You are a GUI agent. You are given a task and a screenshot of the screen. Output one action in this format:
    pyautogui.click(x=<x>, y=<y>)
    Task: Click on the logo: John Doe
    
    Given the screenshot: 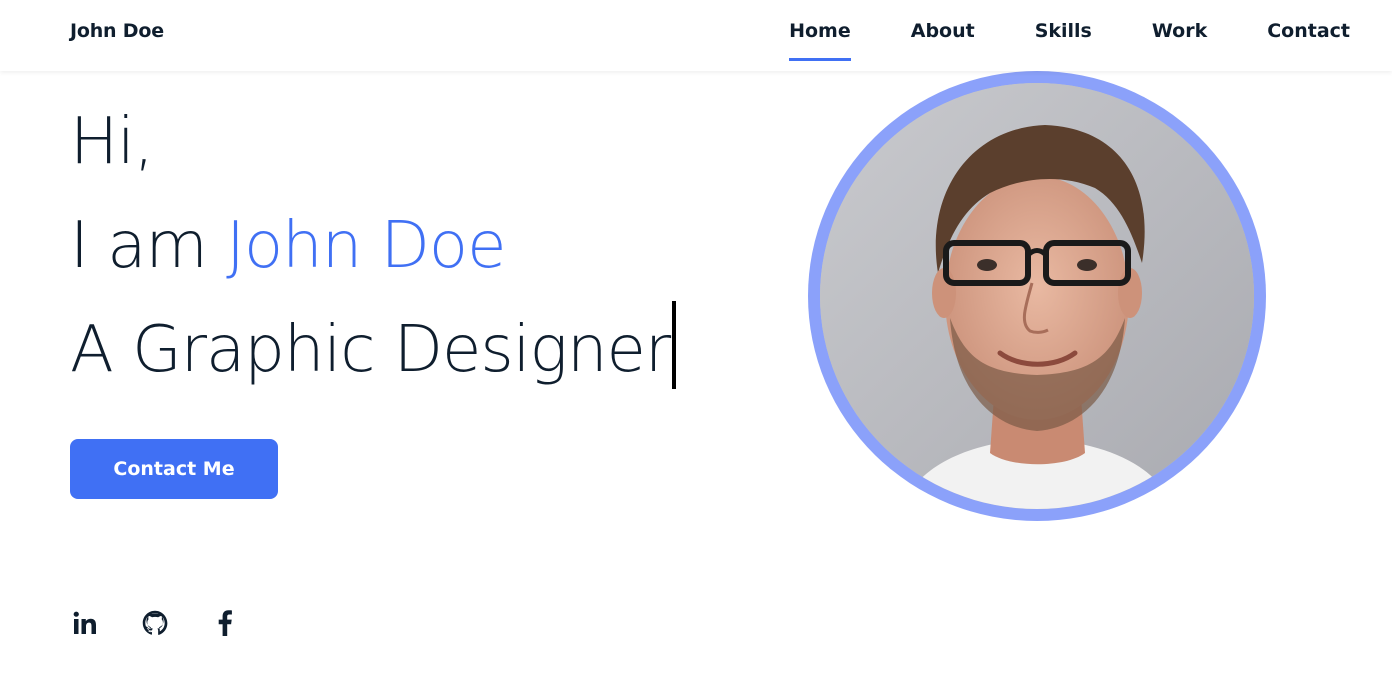 What is the action you would take?
    pyautogui.click(x=117, y=31)
    